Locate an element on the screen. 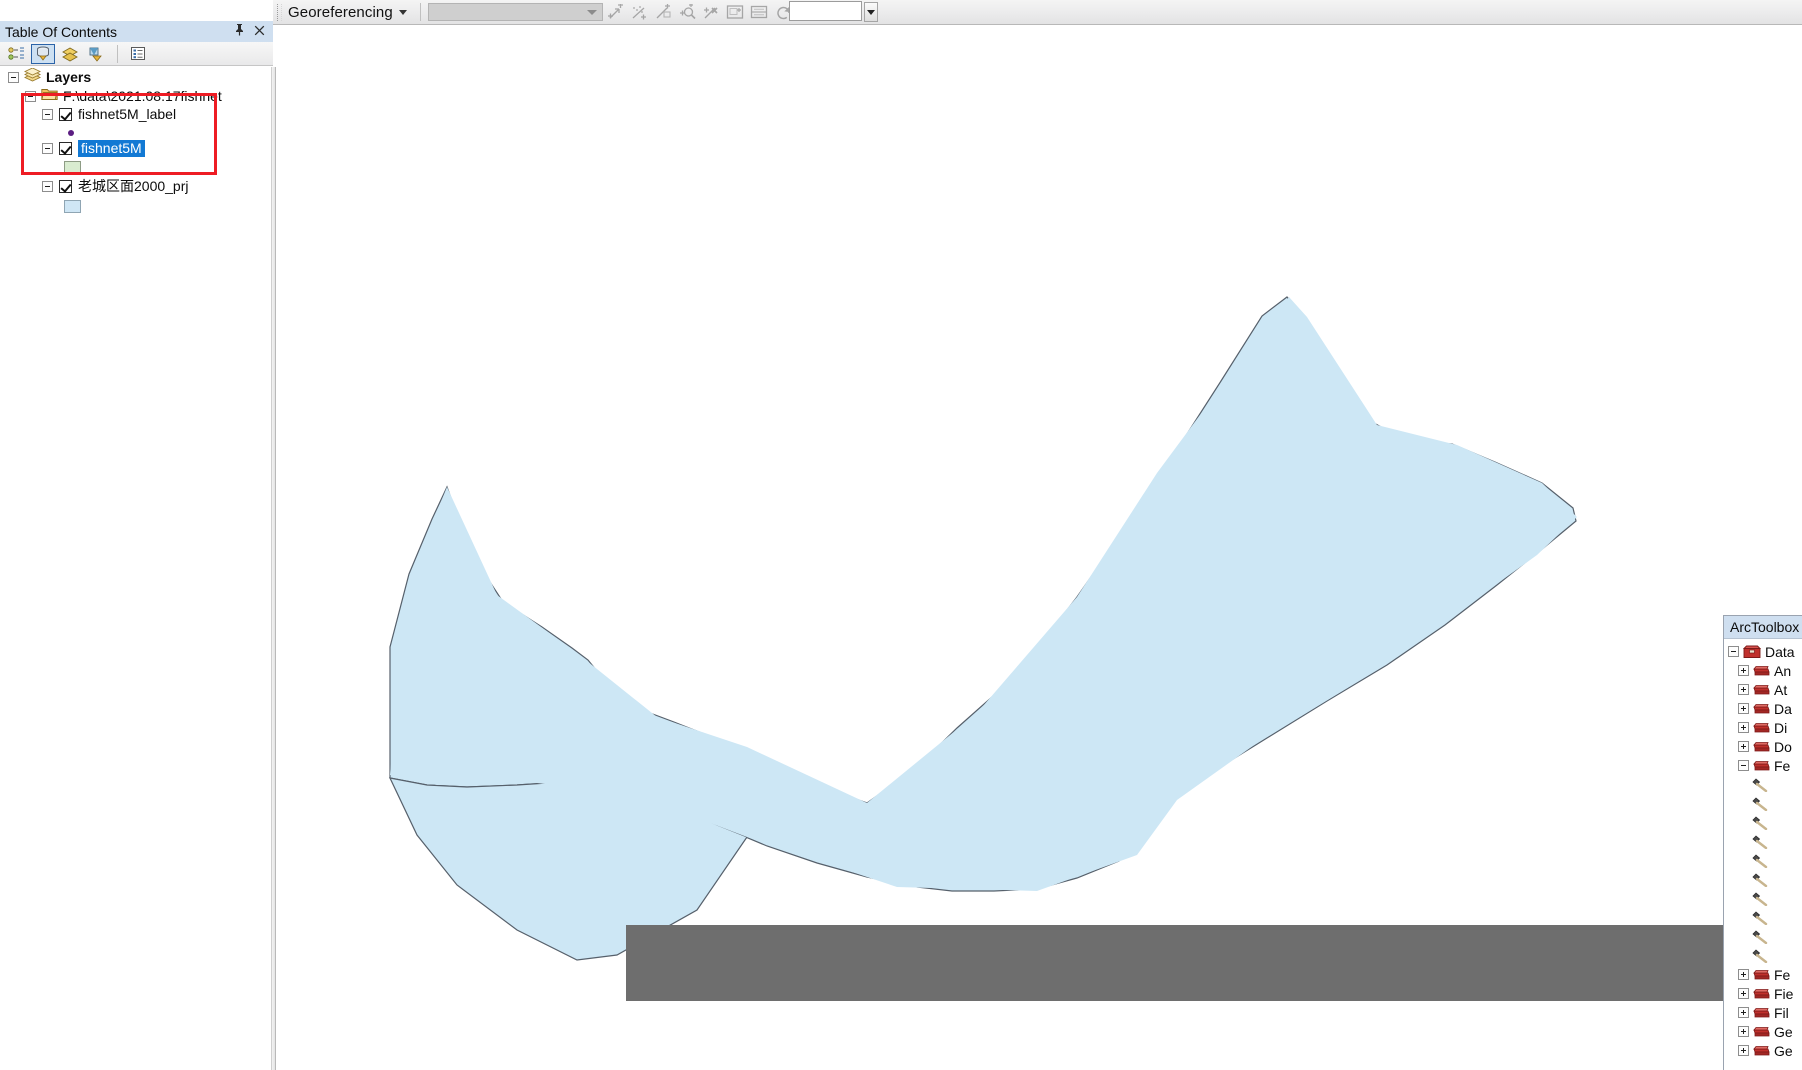 Image resolution: width=1802 pixels, height=1070 pixels. close-icon is located at coordinates (259, 32).